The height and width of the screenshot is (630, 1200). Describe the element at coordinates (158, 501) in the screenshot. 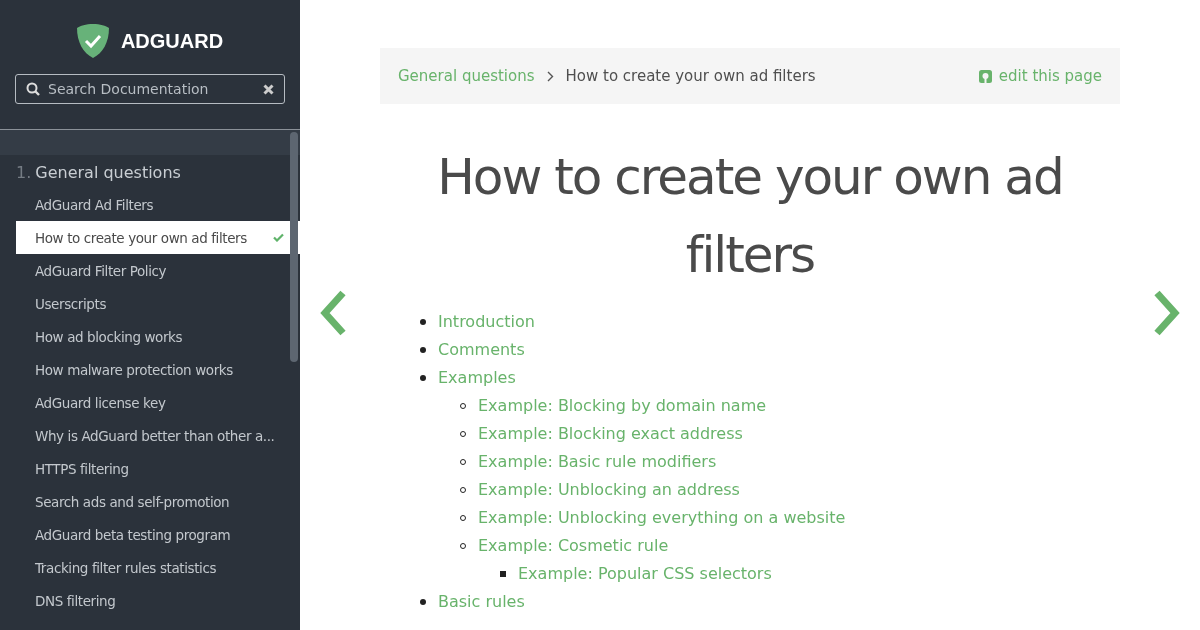

I see `sidebar-item: Search ads and self-promotion` at that location.